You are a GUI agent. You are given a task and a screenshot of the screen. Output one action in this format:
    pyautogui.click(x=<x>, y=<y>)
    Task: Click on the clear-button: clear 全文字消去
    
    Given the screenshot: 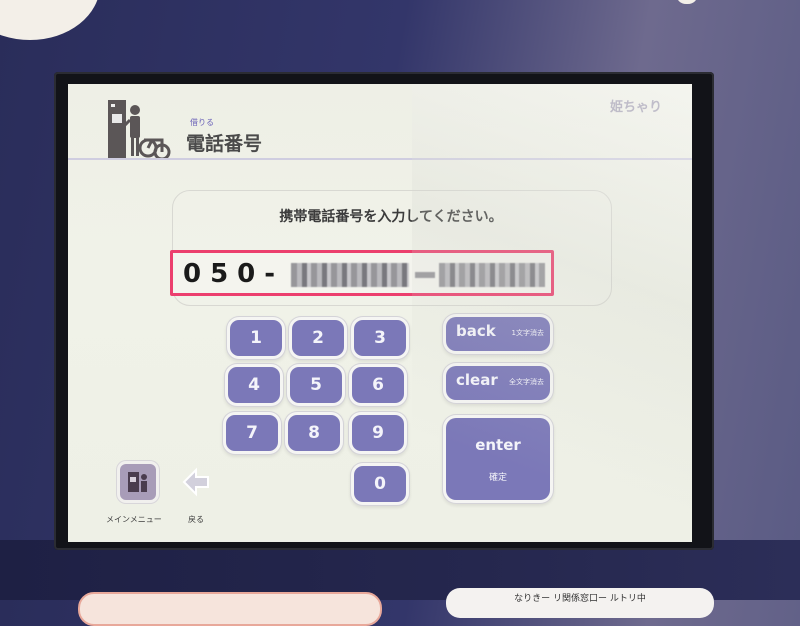 What is the action you would take?
    pyautogui.click(x=498, y=383)
    